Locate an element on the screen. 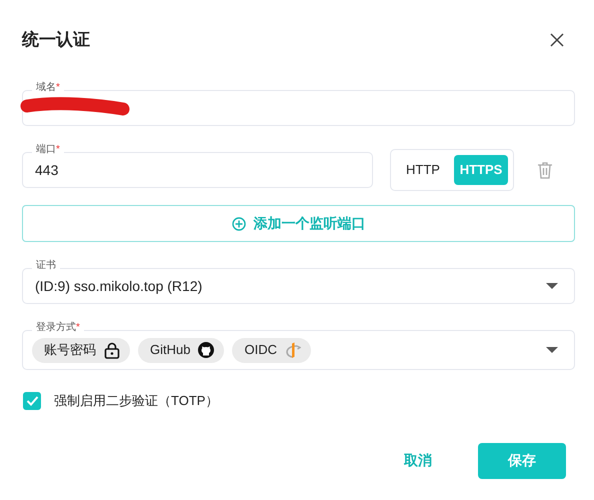 The height and width of the screenshot is (500, 594). field-value: 443 is located at coordinates (47, 170).